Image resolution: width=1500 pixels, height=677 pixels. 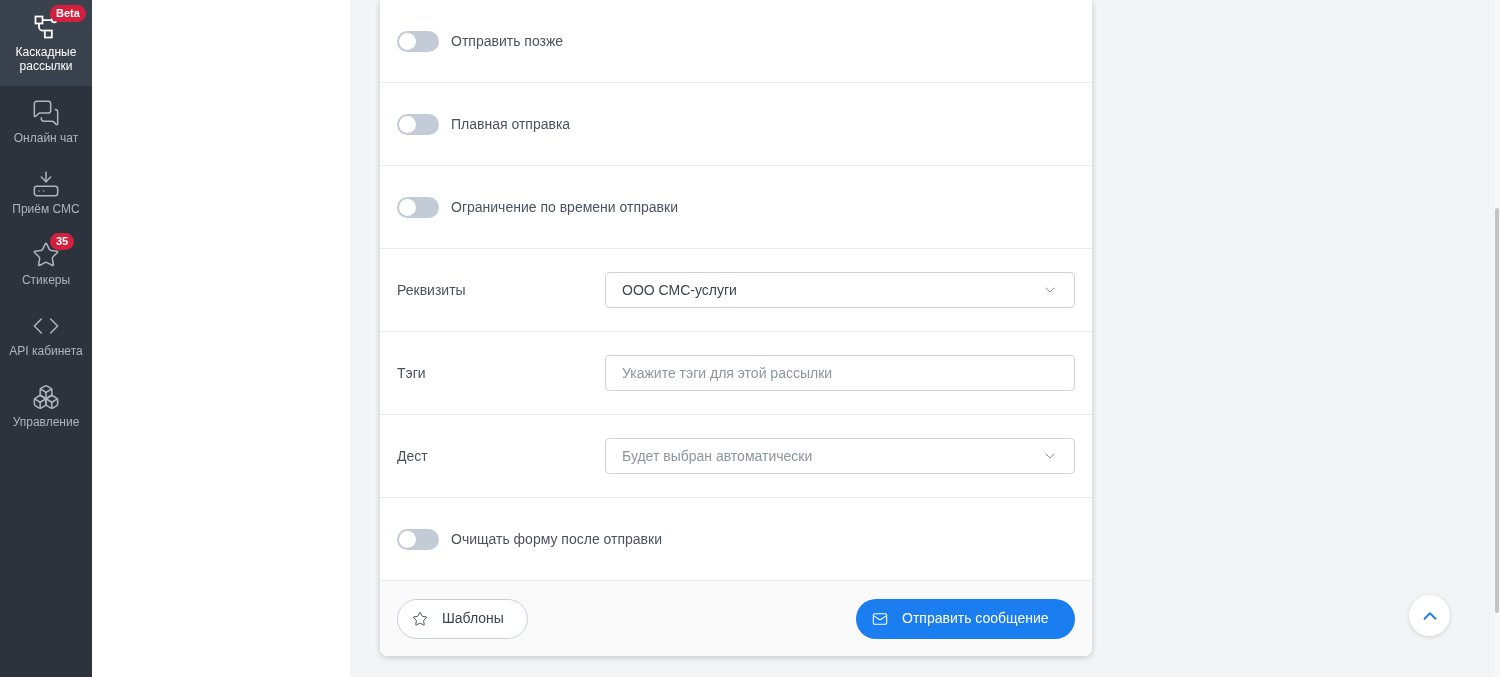 What do you see at coordinates (413, 456) in the screenshot?
I see `field-label: Дест` at bounding box center [413, 456].